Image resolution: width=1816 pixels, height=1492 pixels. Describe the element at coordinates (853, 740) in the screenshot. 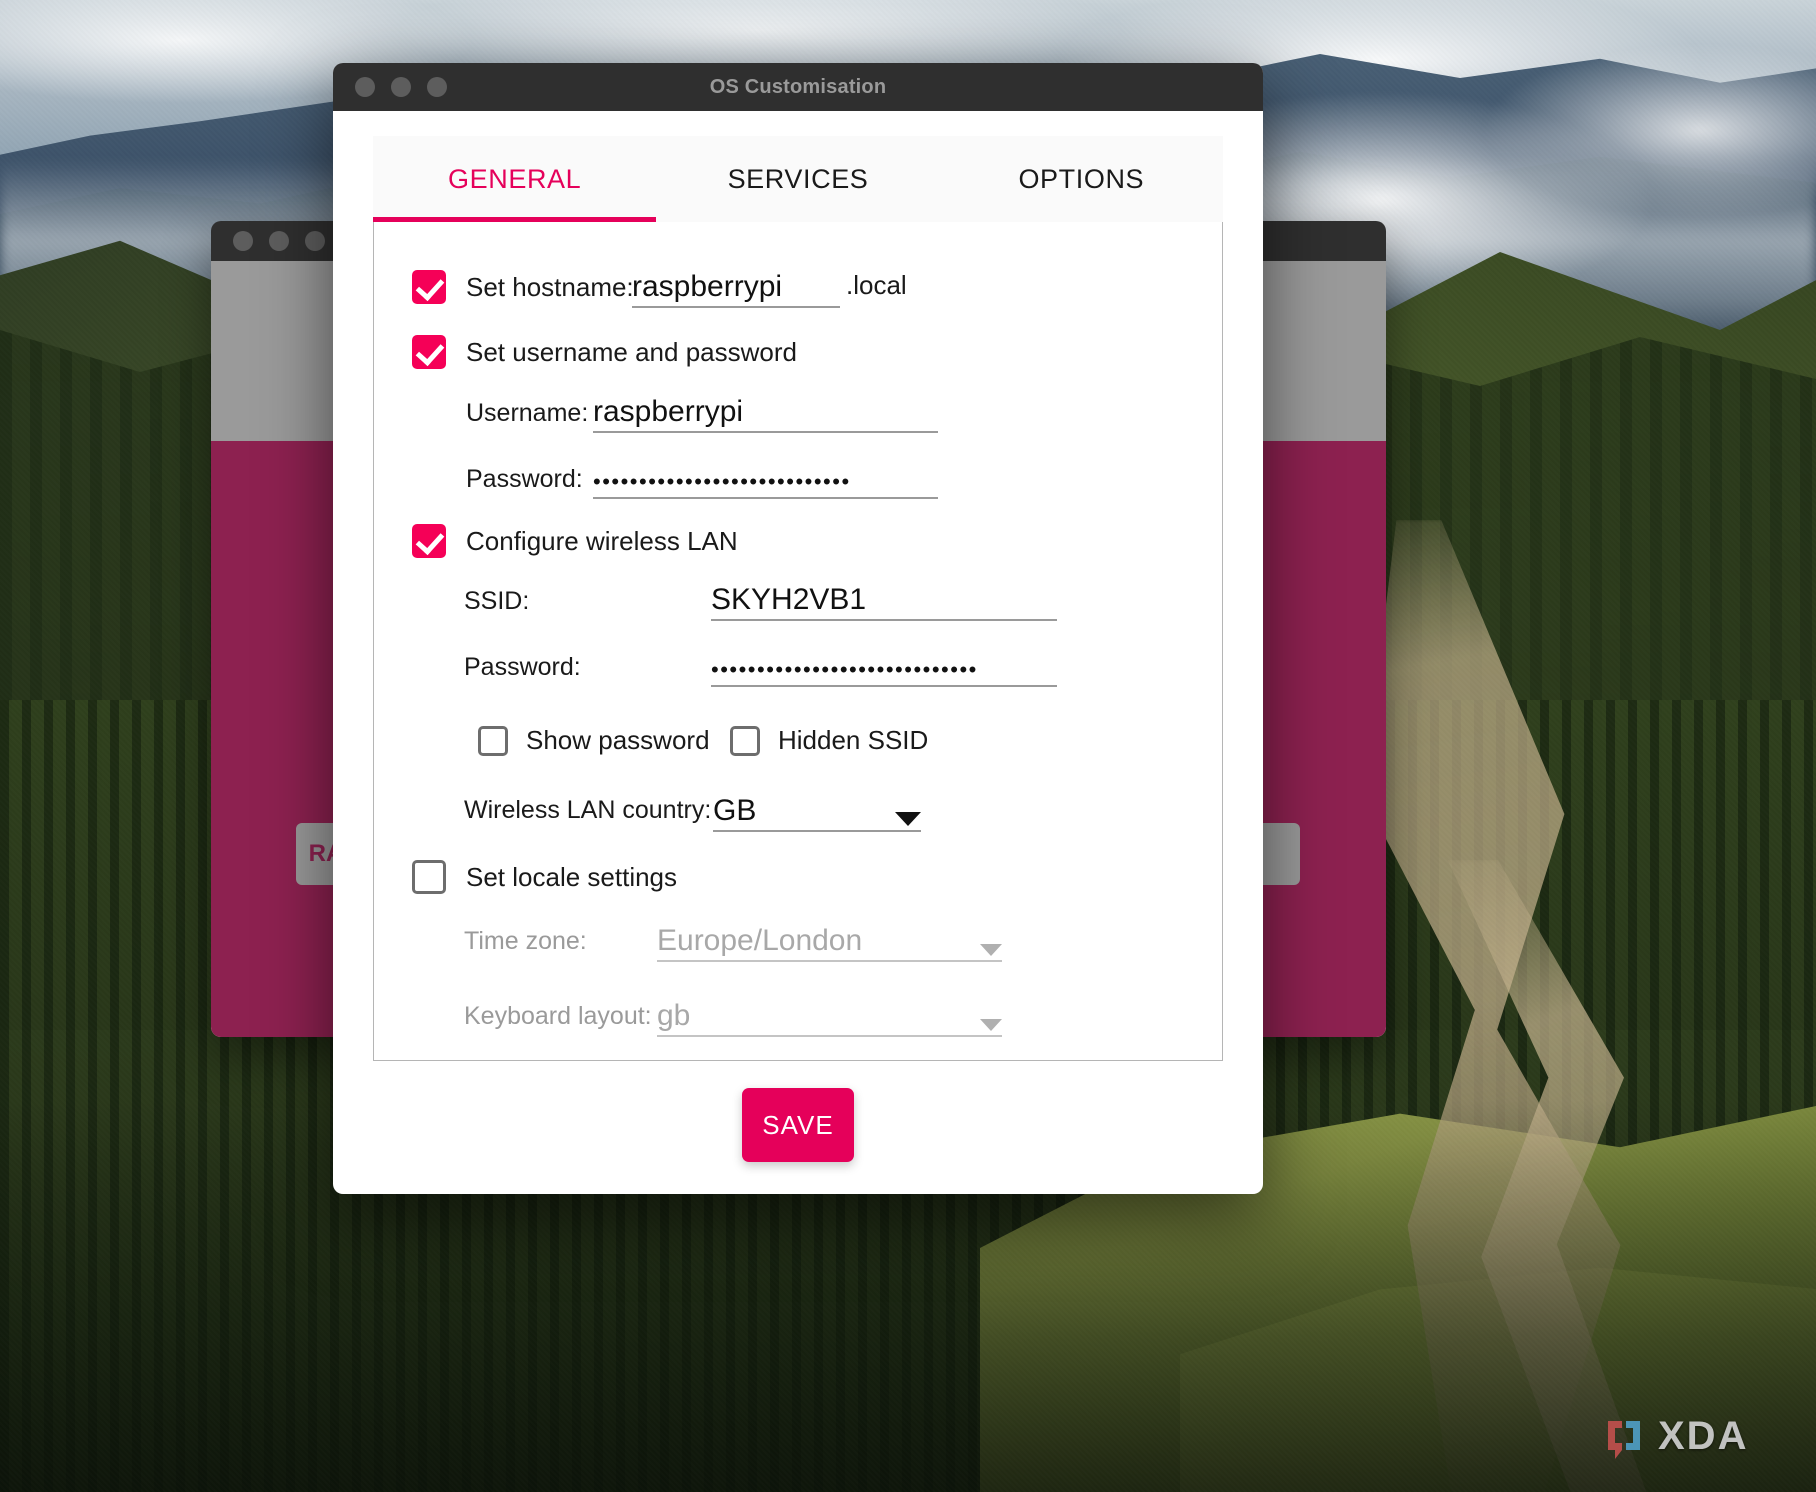

I see `hidden-ssid-label: Hidden SSID` at that location.